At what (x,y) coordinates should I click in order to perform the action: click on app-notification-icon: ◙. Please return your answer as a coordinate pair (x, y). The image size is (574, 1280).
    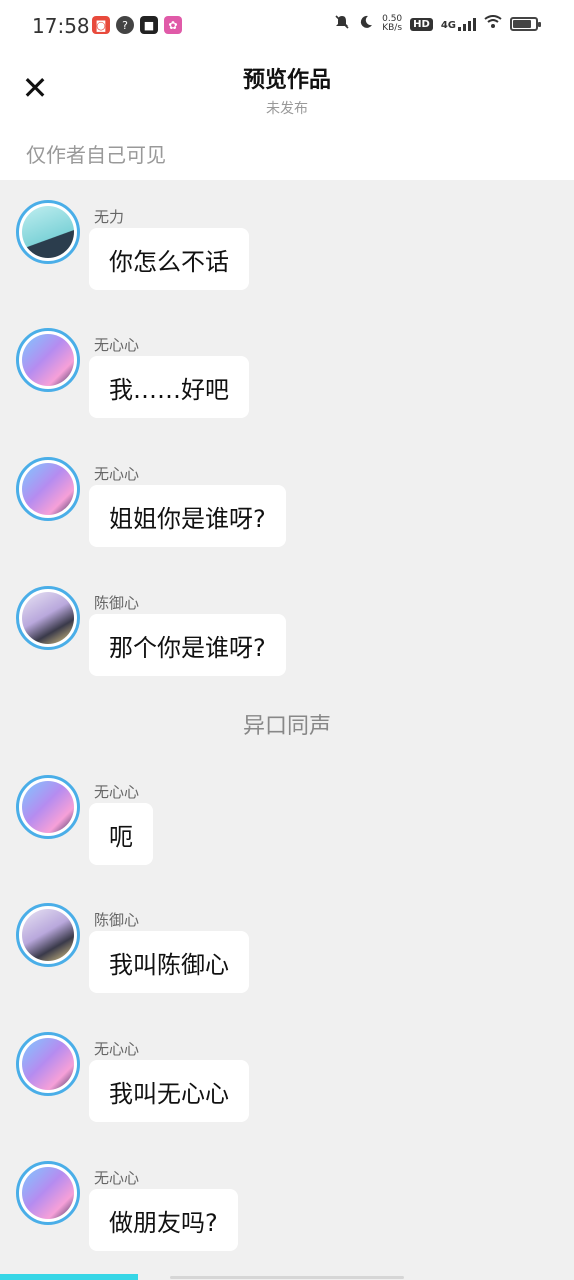
    Looking at the image, I should click on (101, 25).